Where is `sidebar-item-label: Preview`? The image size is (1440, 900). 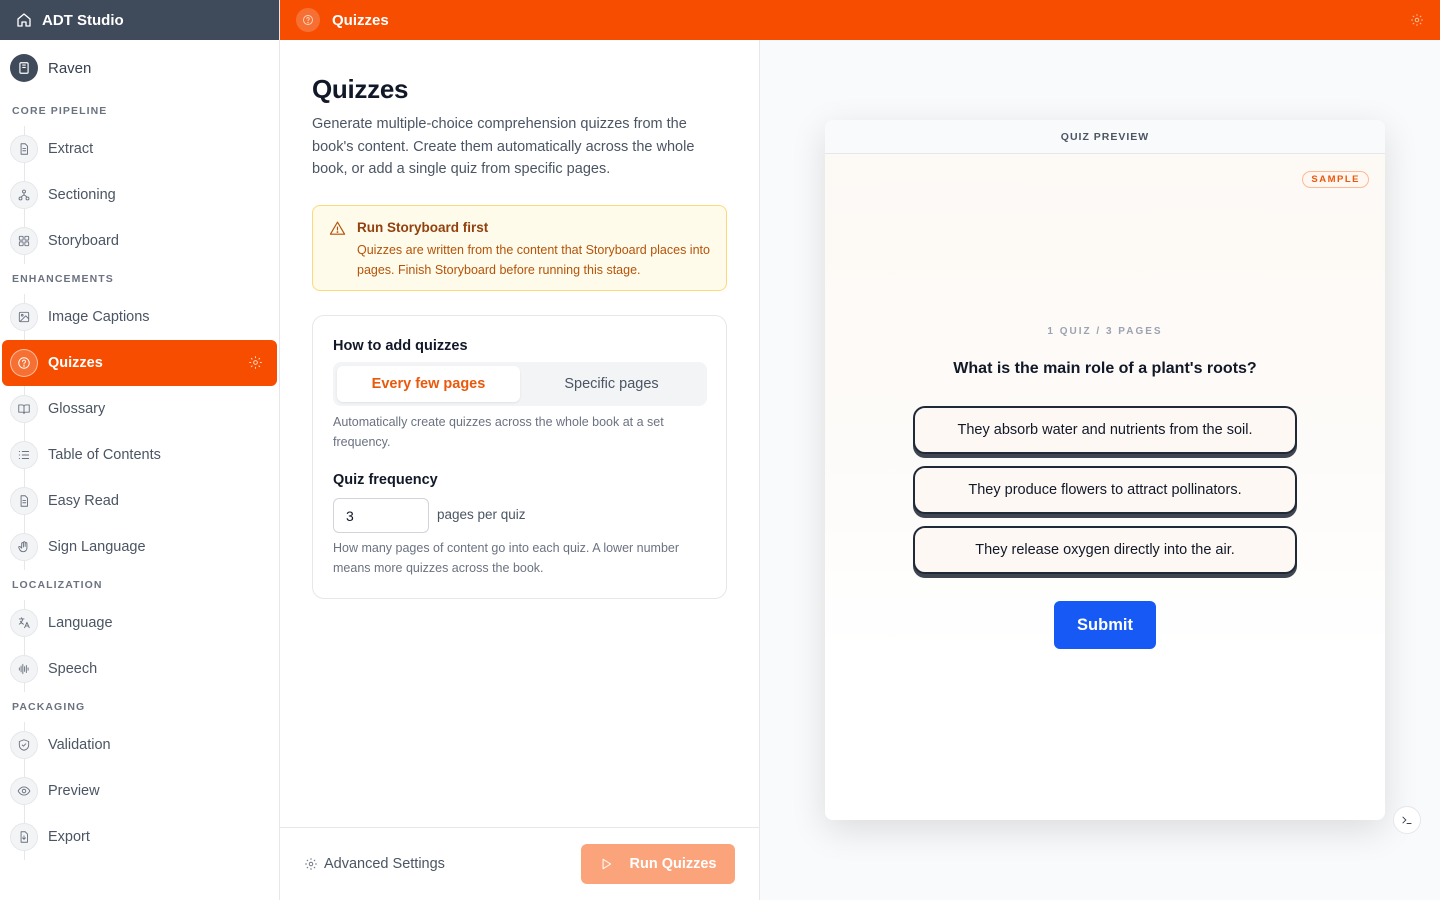 sidebar-item-label: Preview is located at coordinates (74, 791).